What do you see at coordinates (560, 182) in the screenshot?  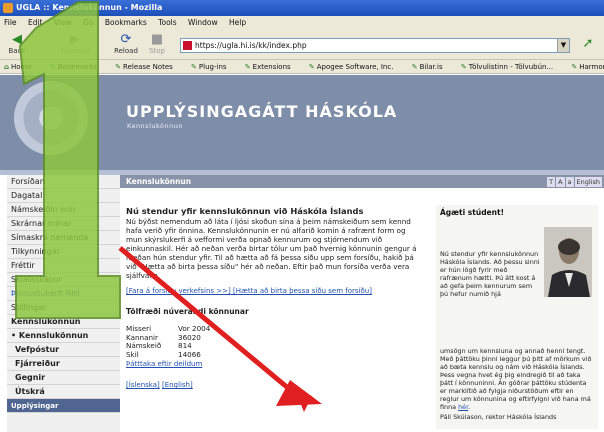 I see `text-size-medium-button: A` at bounding box center [560, 182].